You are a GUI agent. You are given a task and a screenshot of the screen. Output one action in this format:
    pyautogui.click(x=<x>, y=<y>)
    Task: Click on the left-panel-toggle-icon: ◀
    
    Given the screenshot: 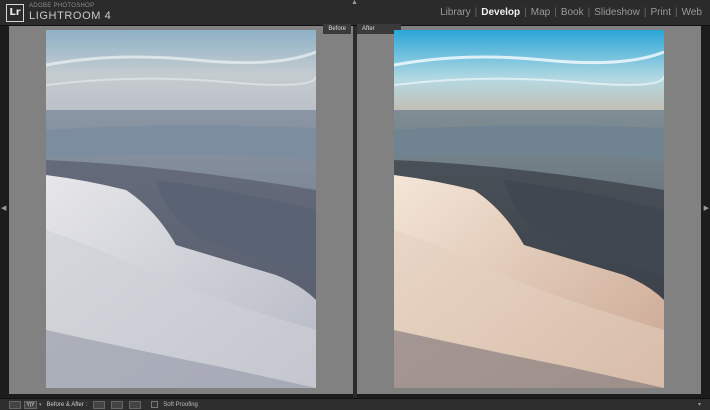 What is the action you would take?
    pyautogui.click(x=3, y=208)
    